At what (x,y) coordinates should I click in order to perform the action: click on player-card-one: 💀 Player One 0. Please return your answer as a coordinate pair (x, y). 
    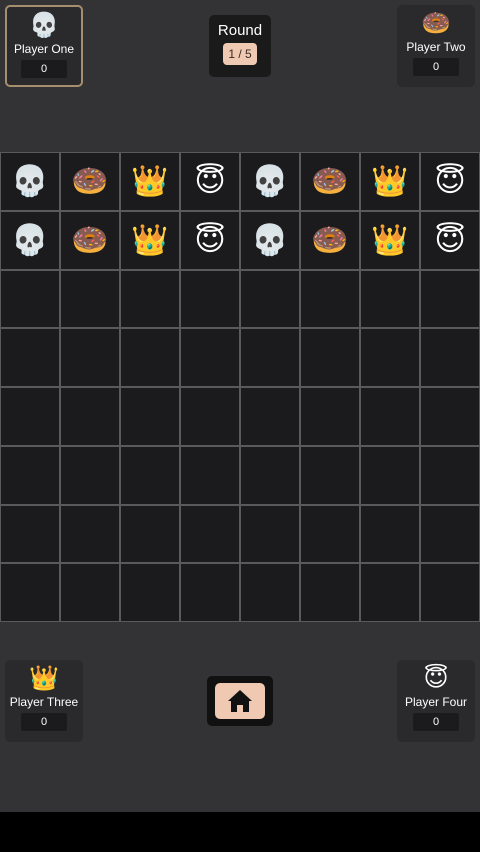
    Looking at the image, I should click on (44, 46).